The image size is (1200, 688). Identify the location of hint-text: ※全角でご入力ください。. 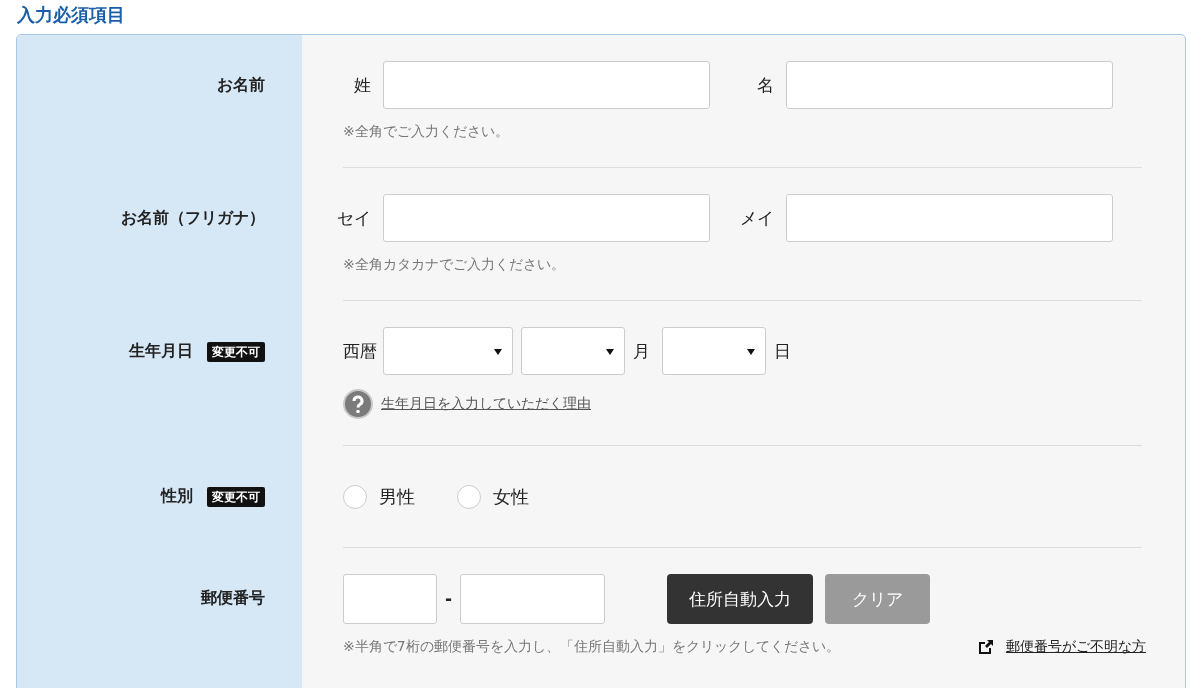
(426, 132).